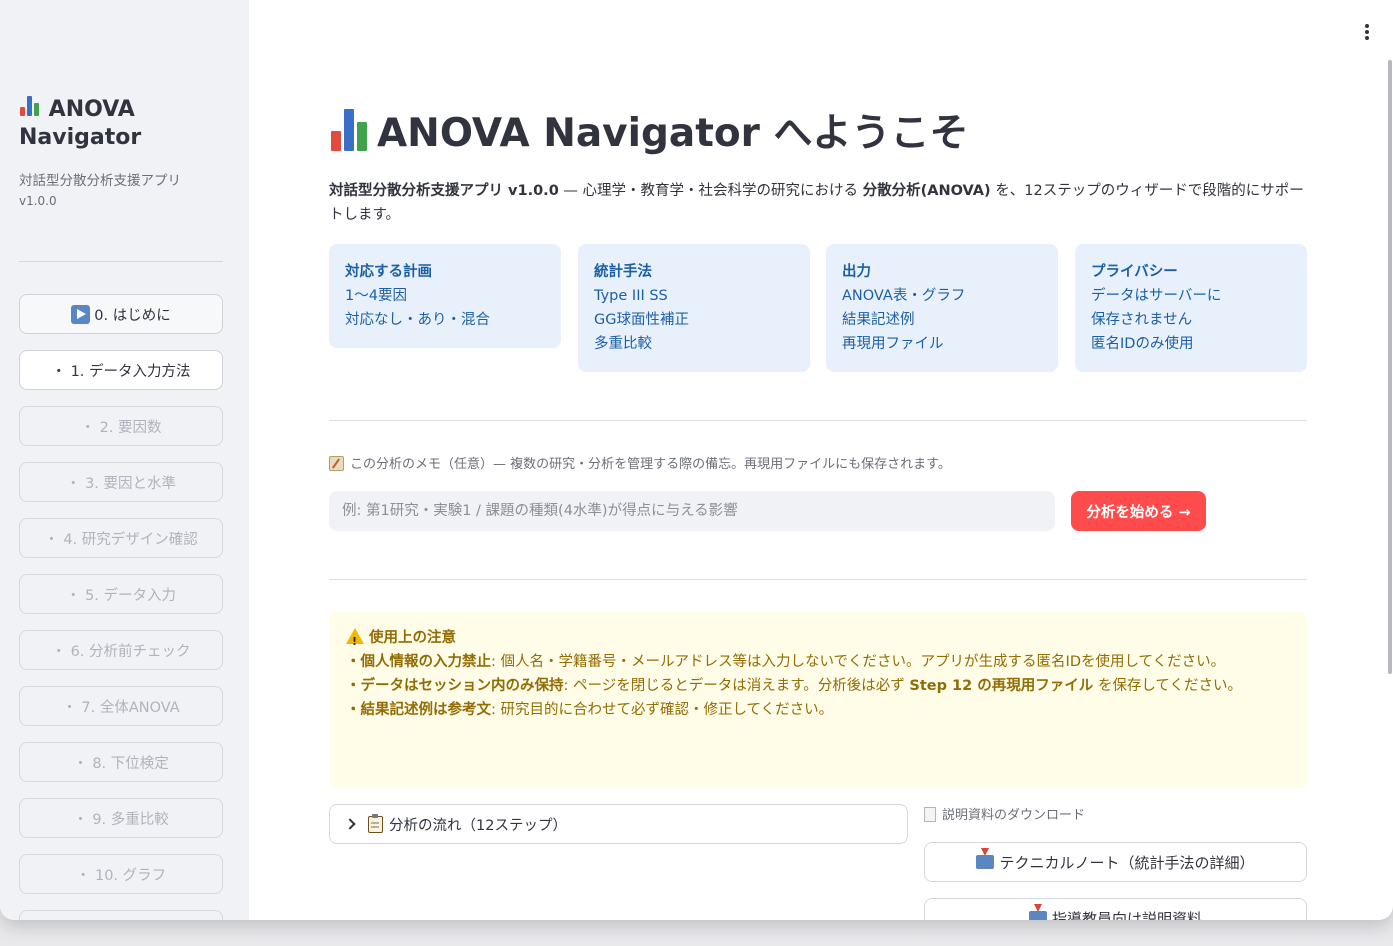 The width and height of the screenshot is (1393, 946). Describe the element at coordinates (926, 191) in the screenshot. I see `intro-anova: 分散分析(ANOVA)` at that location.